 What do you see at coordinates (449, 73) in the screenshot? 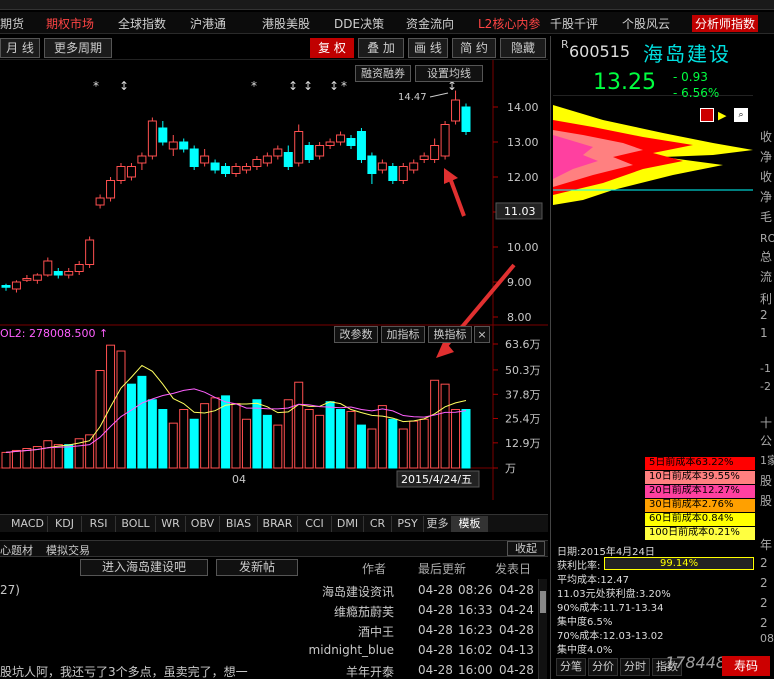
I see `ma-setting-button: 设置均线` at bounding box center [449, 73].